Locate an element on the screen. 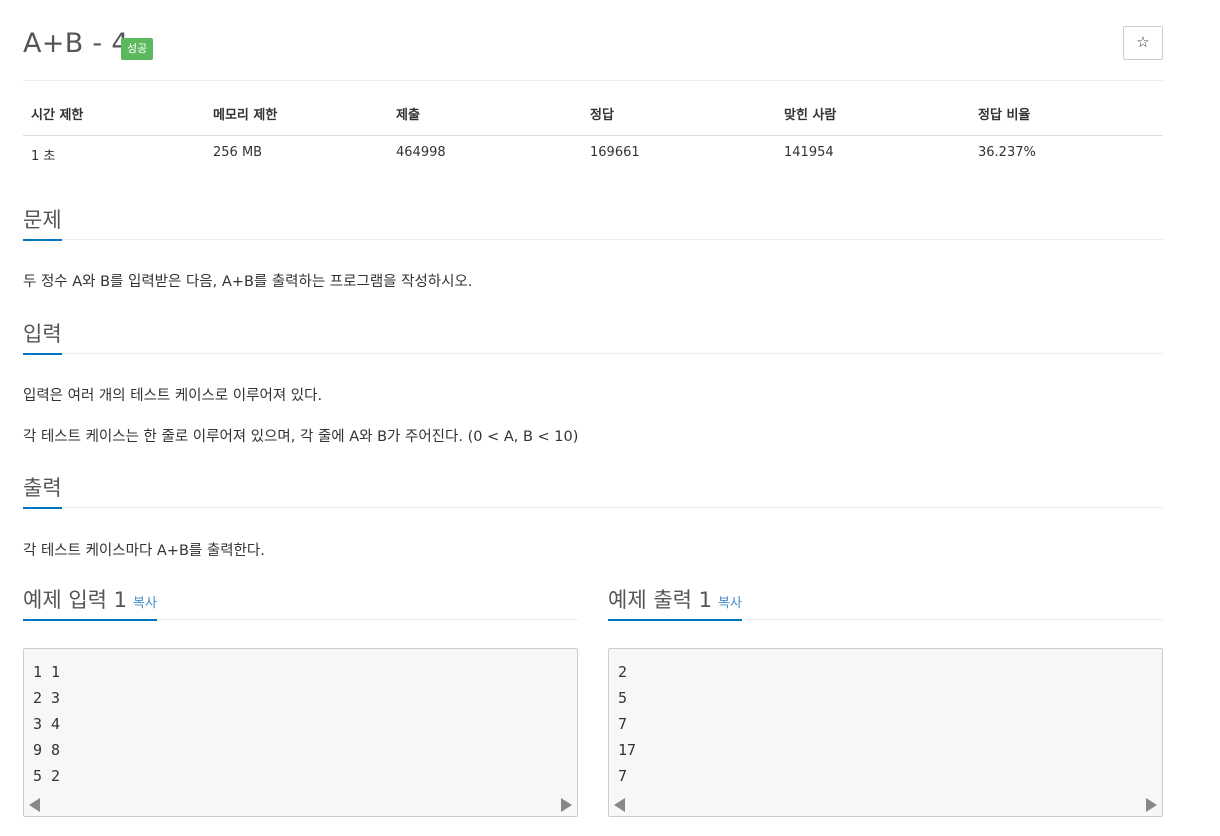 This screenshot has height=836, width=1220. title-row: A+B - 4 성공 ☆ is located at coordinates (593, 46).